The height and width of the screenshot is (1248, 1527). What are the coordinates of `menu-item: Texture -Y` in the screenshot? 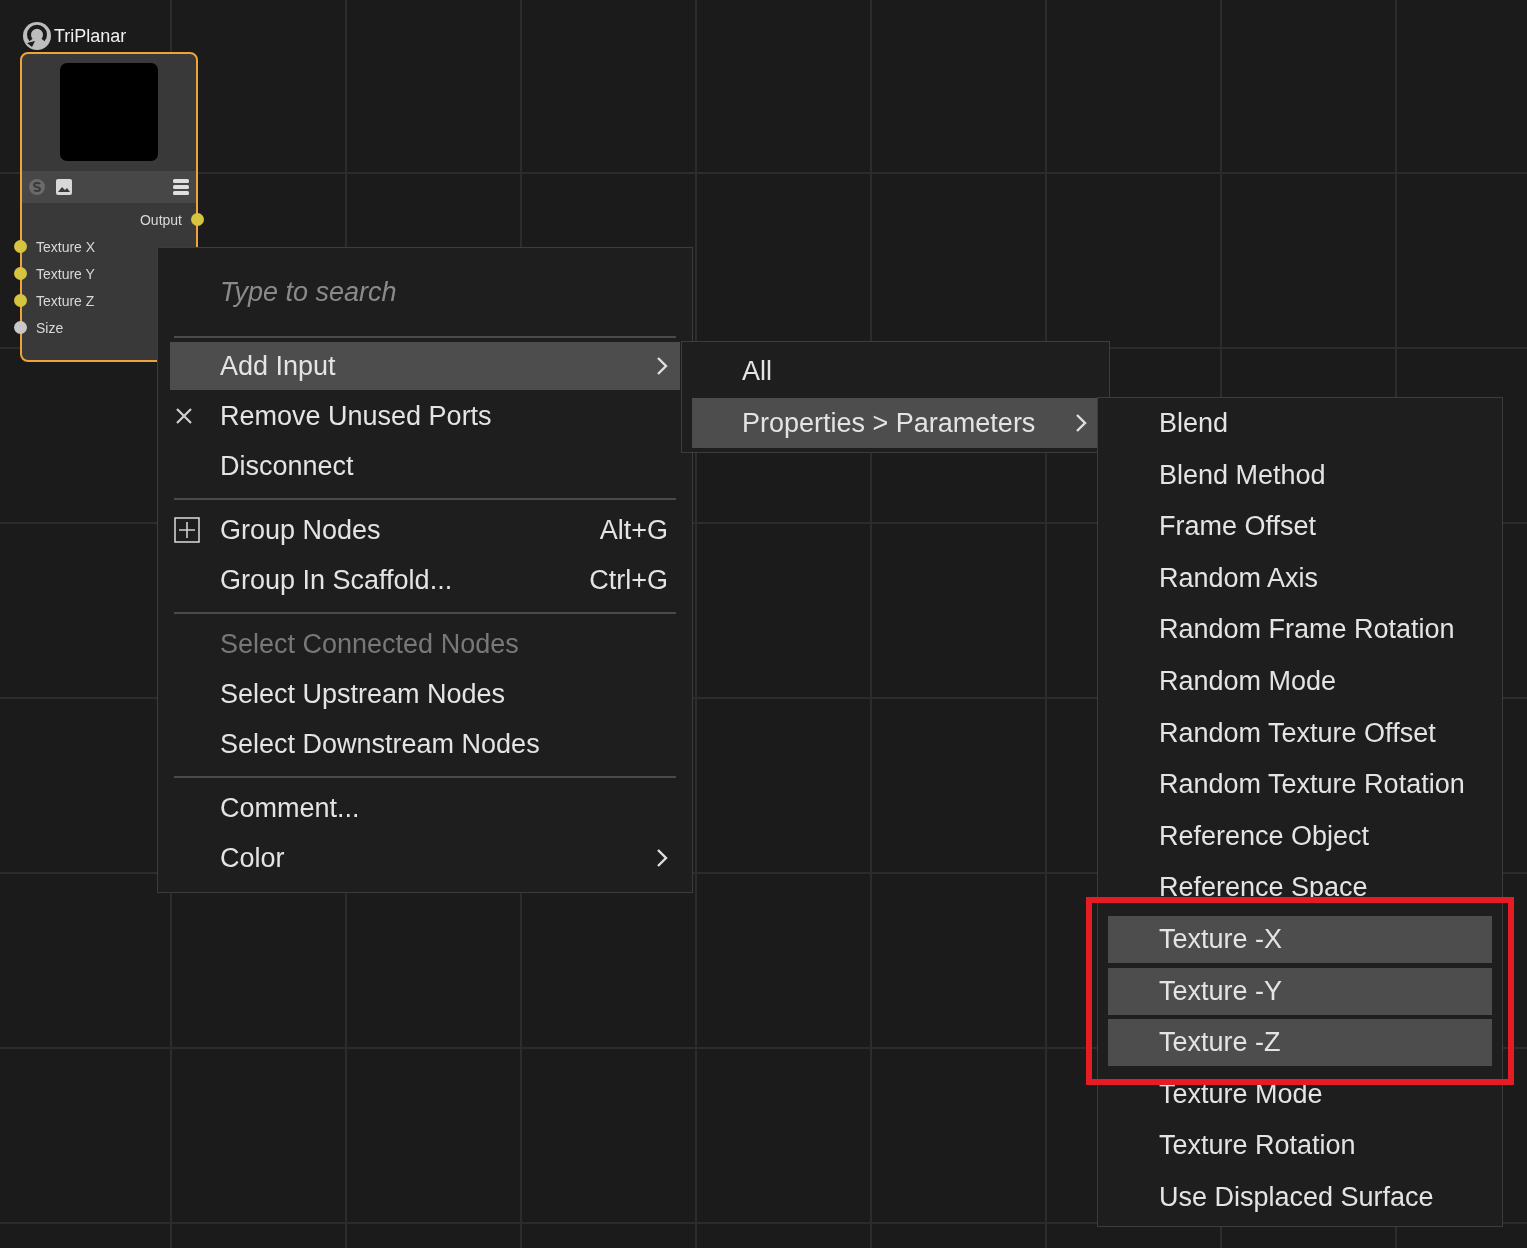 It's located at (1300, 991).